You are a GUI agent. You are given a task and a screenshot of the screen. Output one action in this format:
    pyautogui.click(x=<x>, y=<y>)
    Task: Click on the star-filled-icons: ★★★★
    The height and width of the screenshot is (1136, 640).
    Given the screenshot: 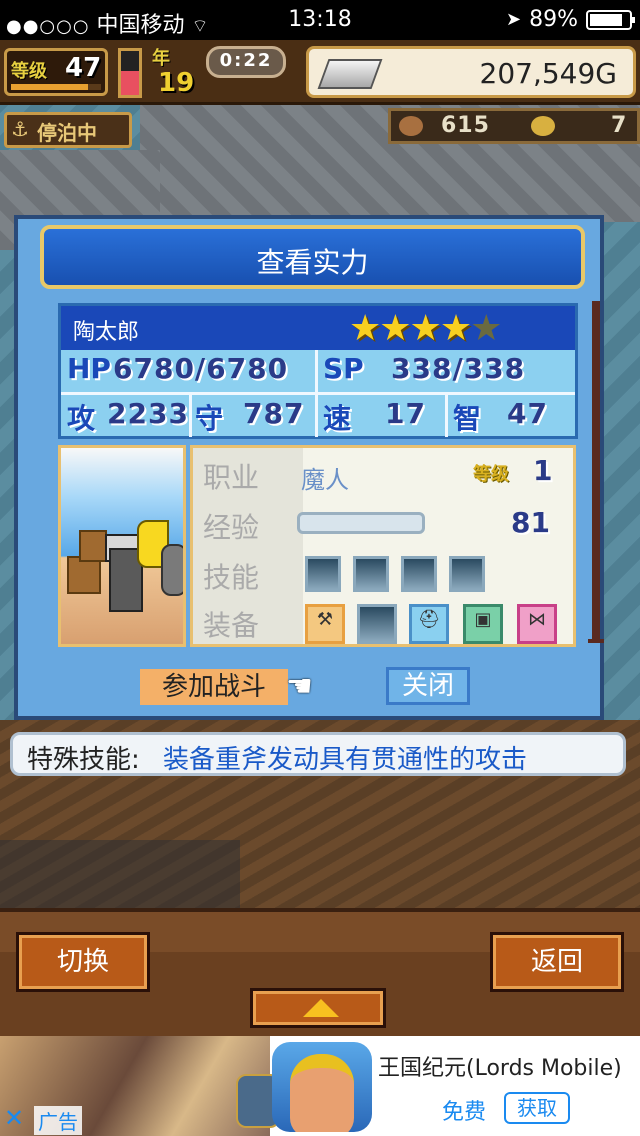 What is the action you would take?
    pyautogui.click(x=410, y=328)
    